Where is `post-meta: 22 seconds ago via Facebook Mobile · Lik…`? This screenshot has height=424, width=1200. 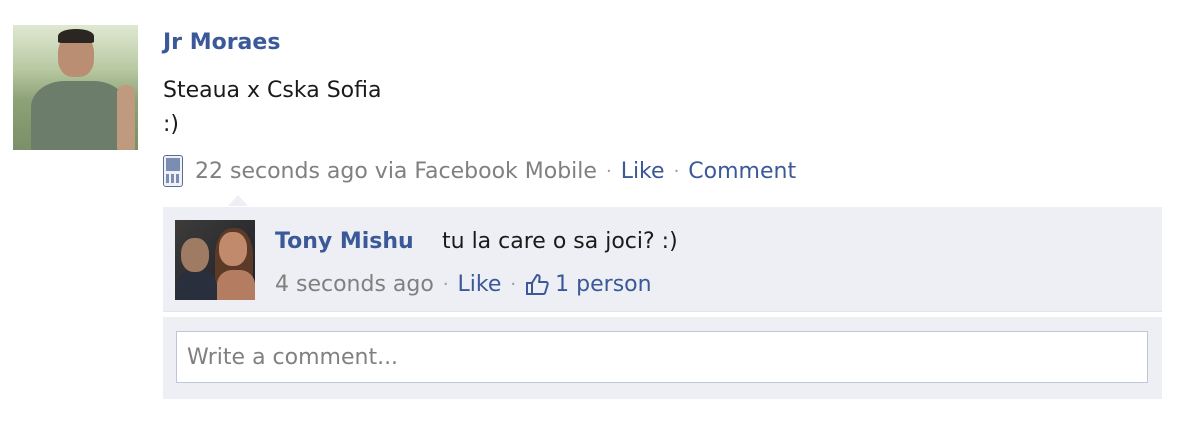
post-meta: 22 seconds ago via Facebook Mobile · Lik… is located at coordinates (479, 171).